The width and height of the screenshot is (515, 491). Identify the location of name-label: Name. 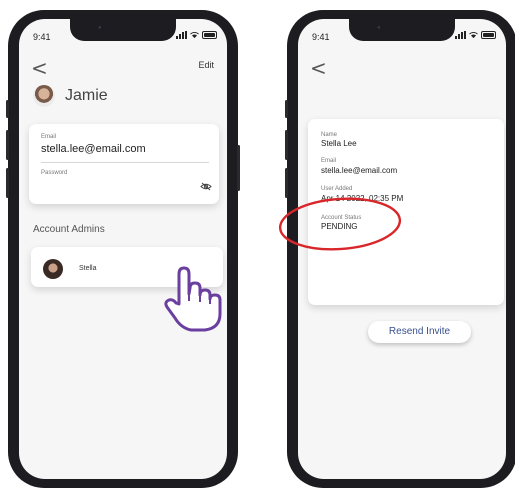
(329, 135).